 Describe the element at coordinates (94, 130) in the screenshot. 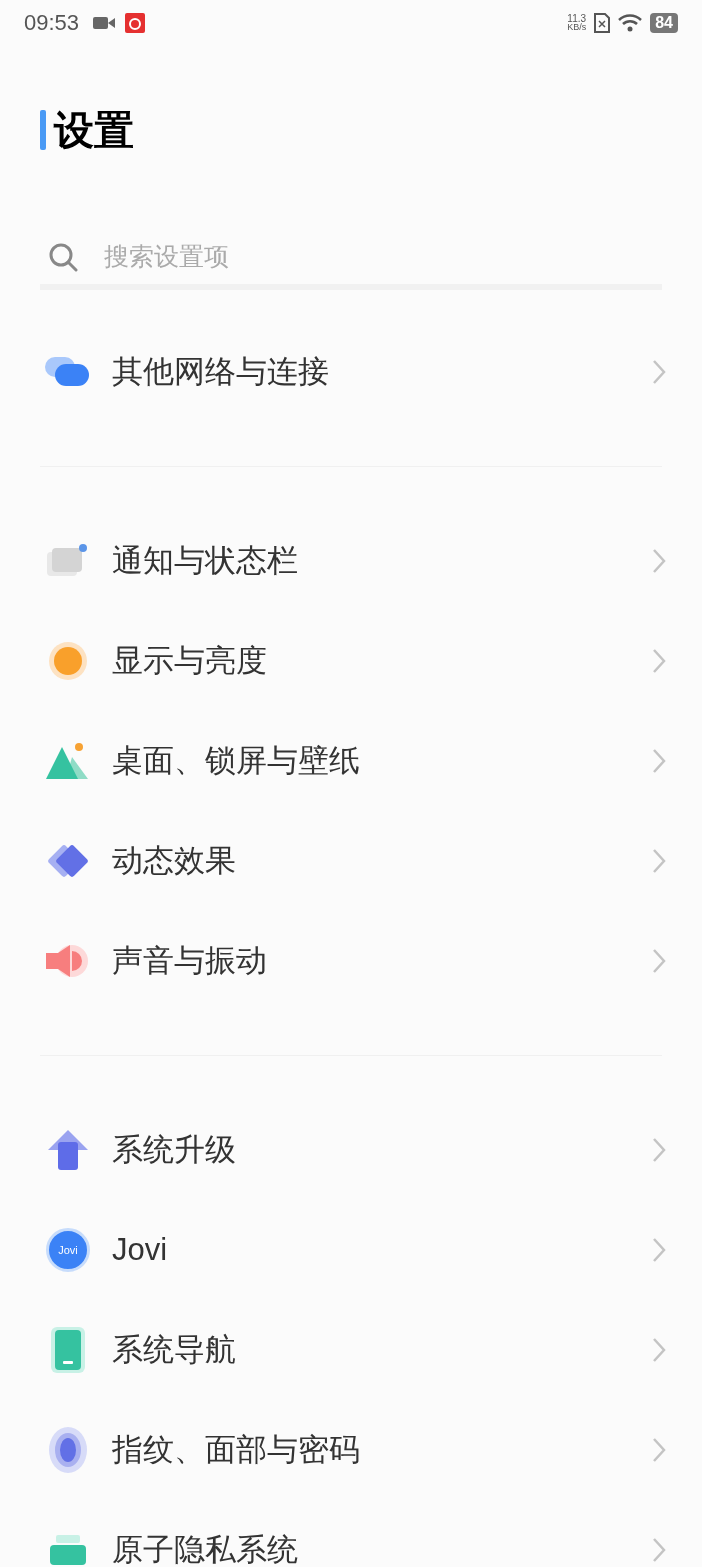

I see `page-title: 设置` at that location.